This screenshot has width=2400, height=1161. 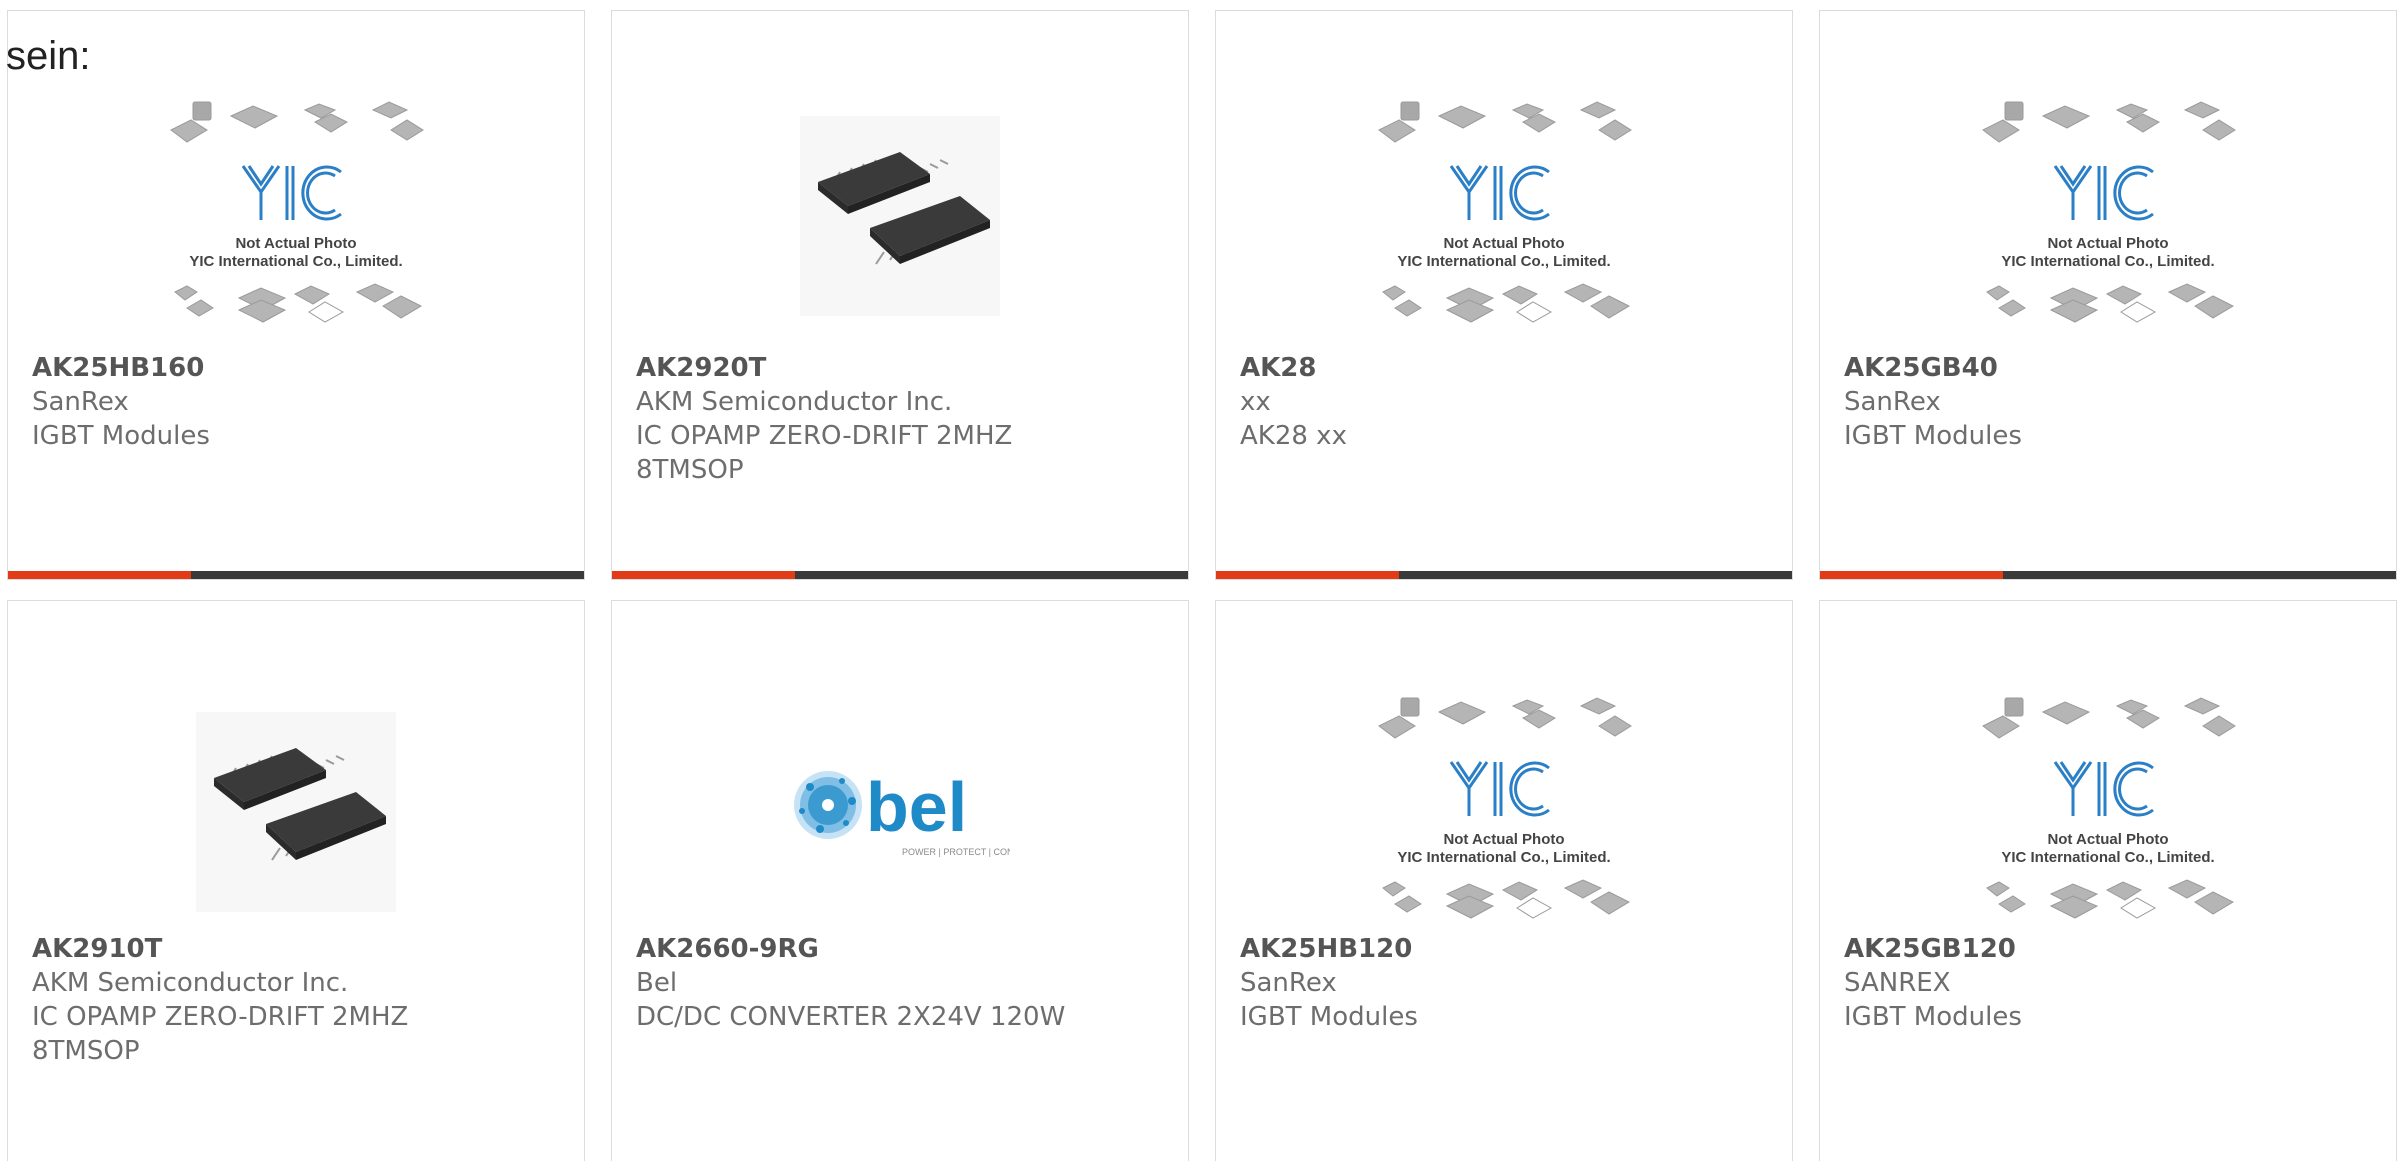 What do you see at coordinates (916, 807) in the screenshot?
I see `svg-text: bel` at bounding box center [916, 807].